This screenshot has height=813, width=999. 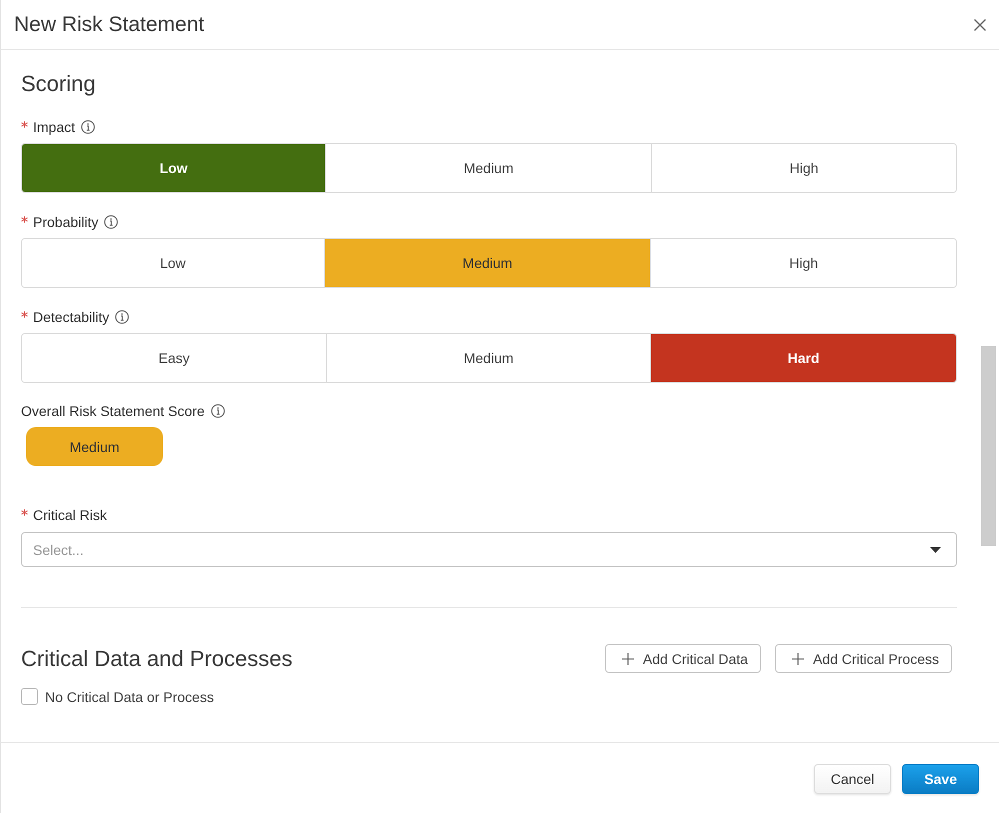 What do you see at coordinates (129, 696) in the screenshot?
I see `checkbox-label: No Critical Data or Process` at bounding box center [129, 696].